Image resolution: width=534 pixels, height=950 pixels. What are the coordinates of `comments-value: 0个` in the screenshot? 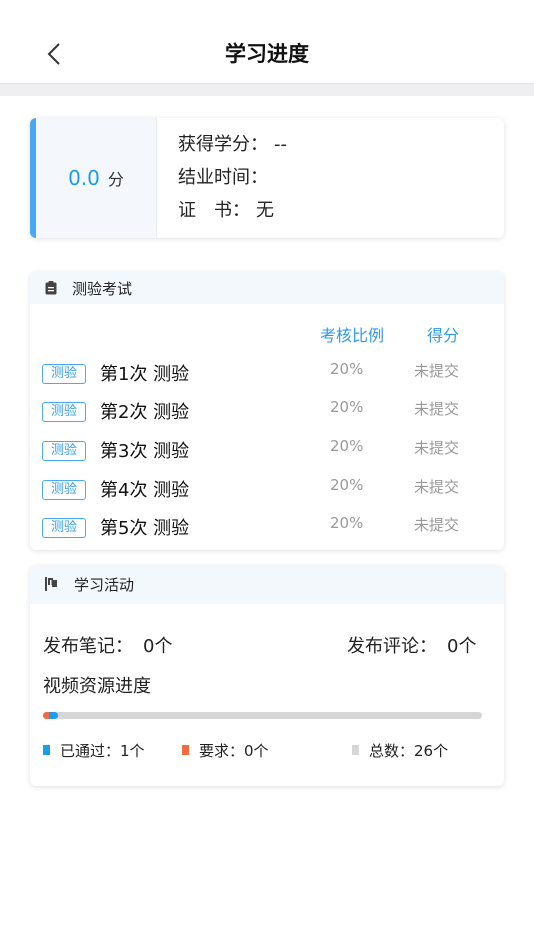 It's located at (462, 646).